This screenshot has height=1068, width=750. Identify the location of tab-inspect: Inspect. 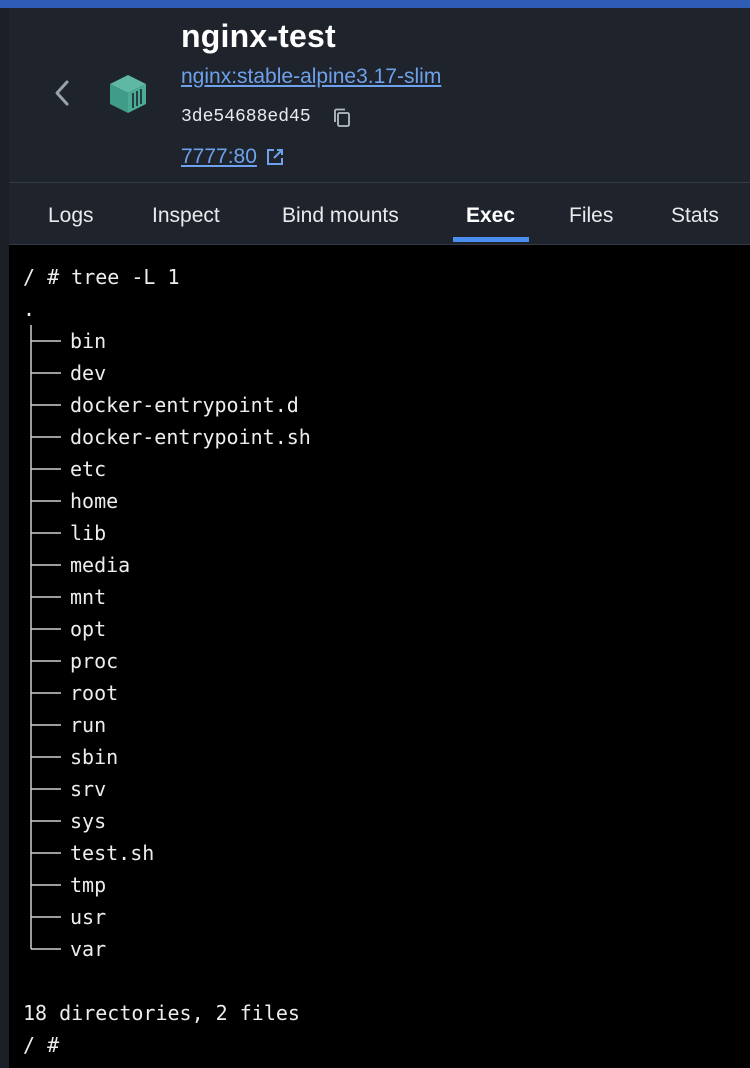
(186, 213).